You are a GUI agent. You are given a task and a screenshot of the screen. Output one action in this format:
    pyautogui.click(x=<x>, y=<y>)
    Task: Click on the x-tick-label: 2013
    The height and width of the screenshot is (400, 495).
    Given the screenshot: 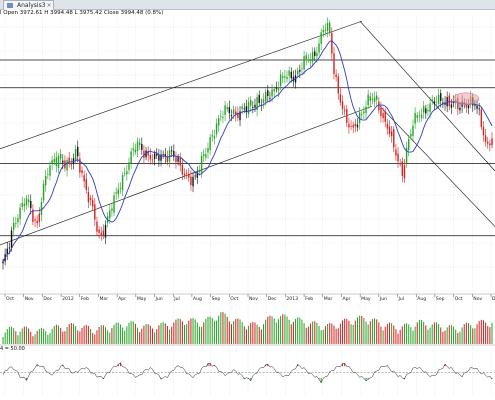 What is the action you would take?
    pyautogui.click(x=292, y=299)
    